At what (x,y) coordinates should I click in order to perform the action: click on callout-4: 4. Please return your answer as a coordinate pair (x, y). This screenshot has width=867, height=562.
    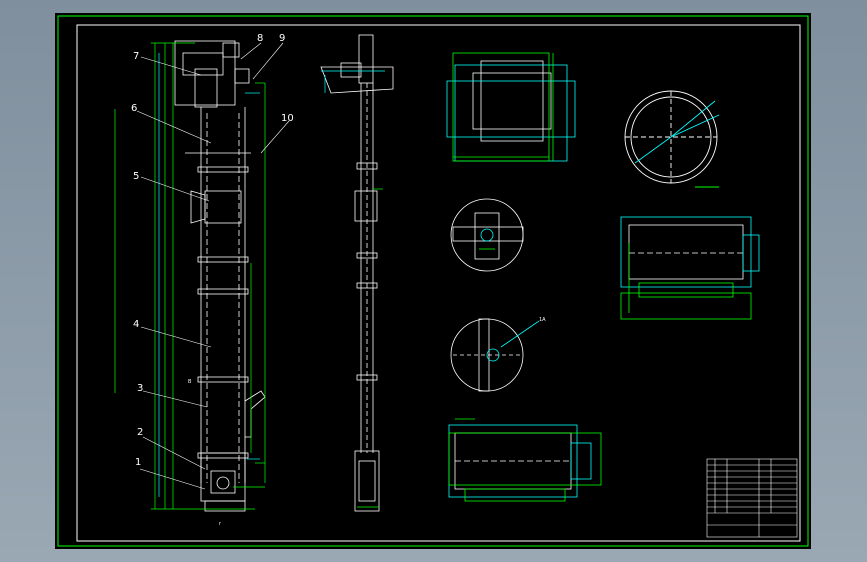
    Looking at the image, I should click on (136, 324).